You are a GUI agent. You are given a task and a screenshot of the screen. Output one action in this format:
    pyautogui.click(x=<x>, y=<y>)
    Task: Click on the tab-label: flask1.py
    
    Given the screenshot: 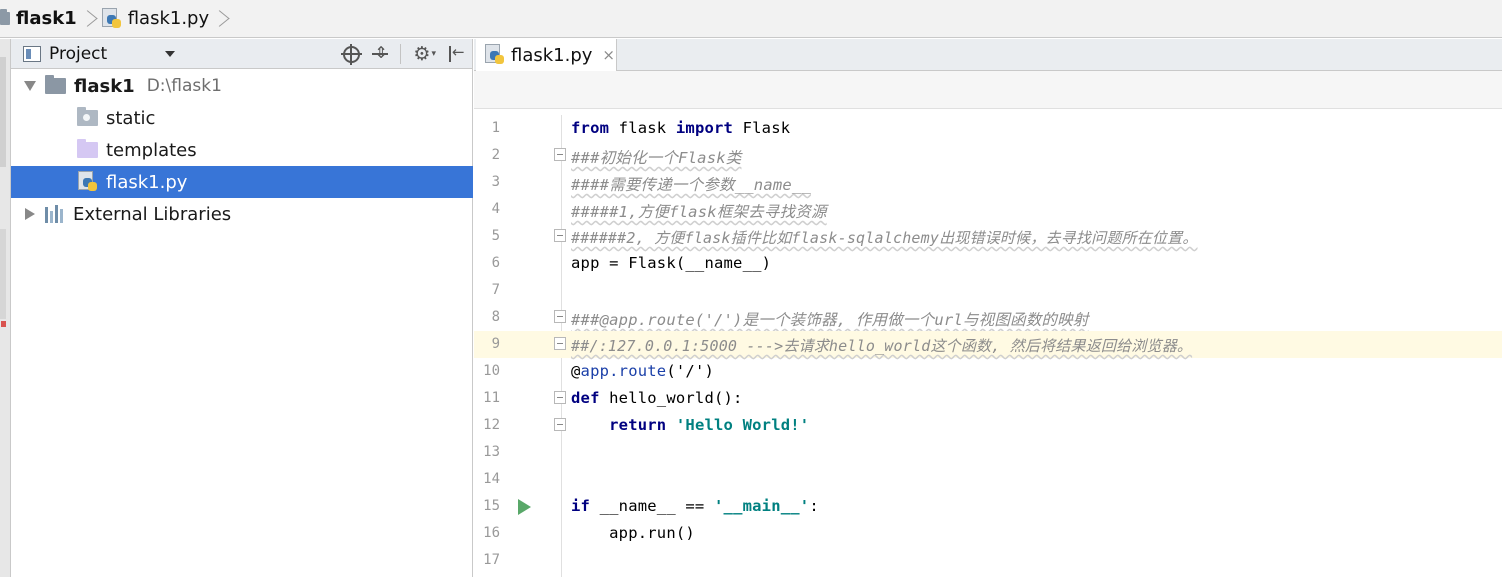 What is the action you would take?
    pyautogui.click(x=552, y=55)
    